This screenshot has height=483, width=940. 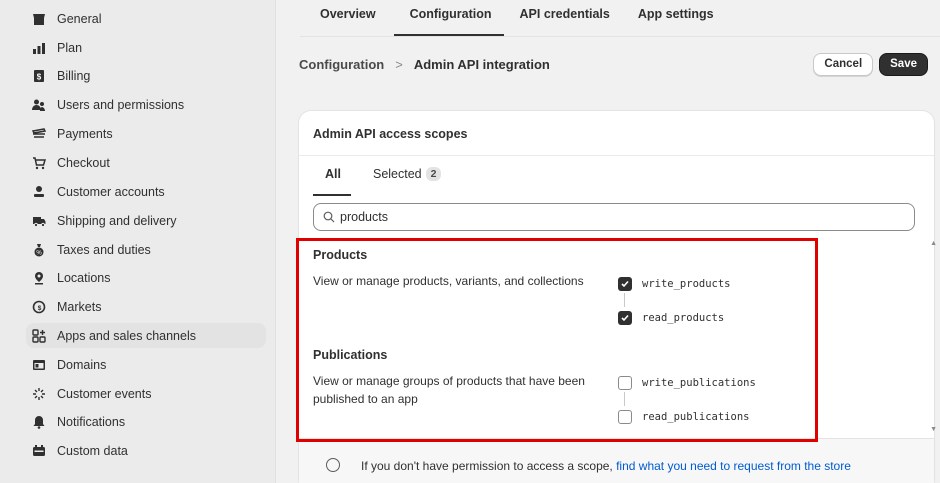 What do you see at coordinates (146, 306) in the screenshot?
I see `sidebar-item-markets: $ Markets` at bounding box center [146, 306].